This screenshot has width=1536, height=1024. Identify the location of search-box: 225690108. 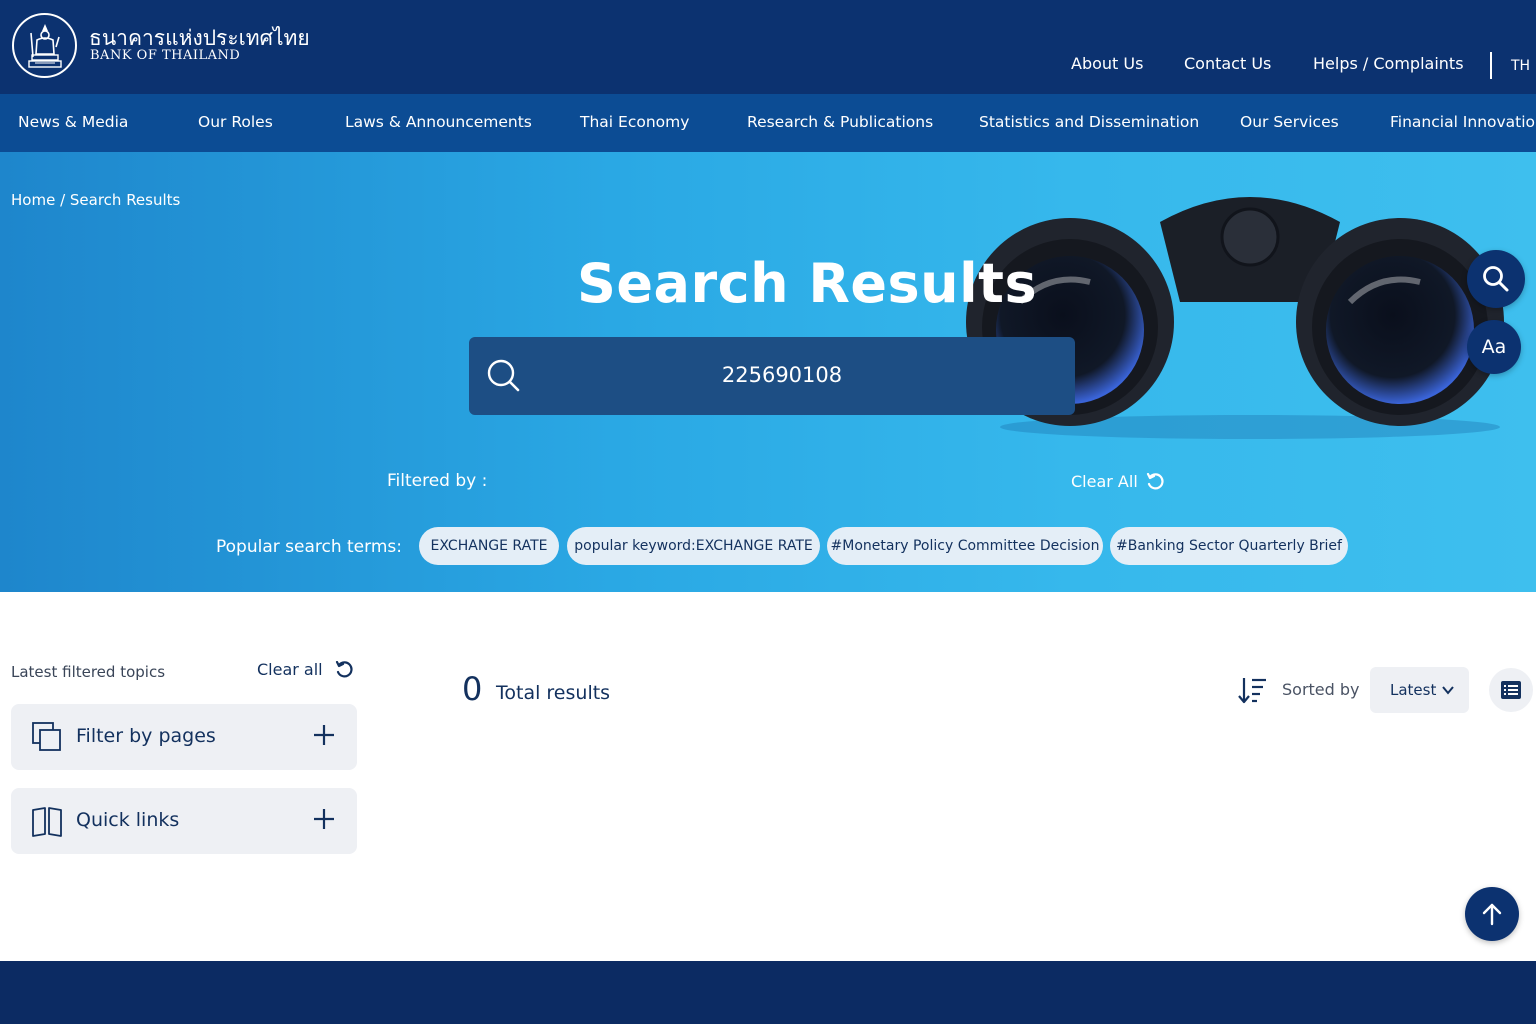
(772, 376).